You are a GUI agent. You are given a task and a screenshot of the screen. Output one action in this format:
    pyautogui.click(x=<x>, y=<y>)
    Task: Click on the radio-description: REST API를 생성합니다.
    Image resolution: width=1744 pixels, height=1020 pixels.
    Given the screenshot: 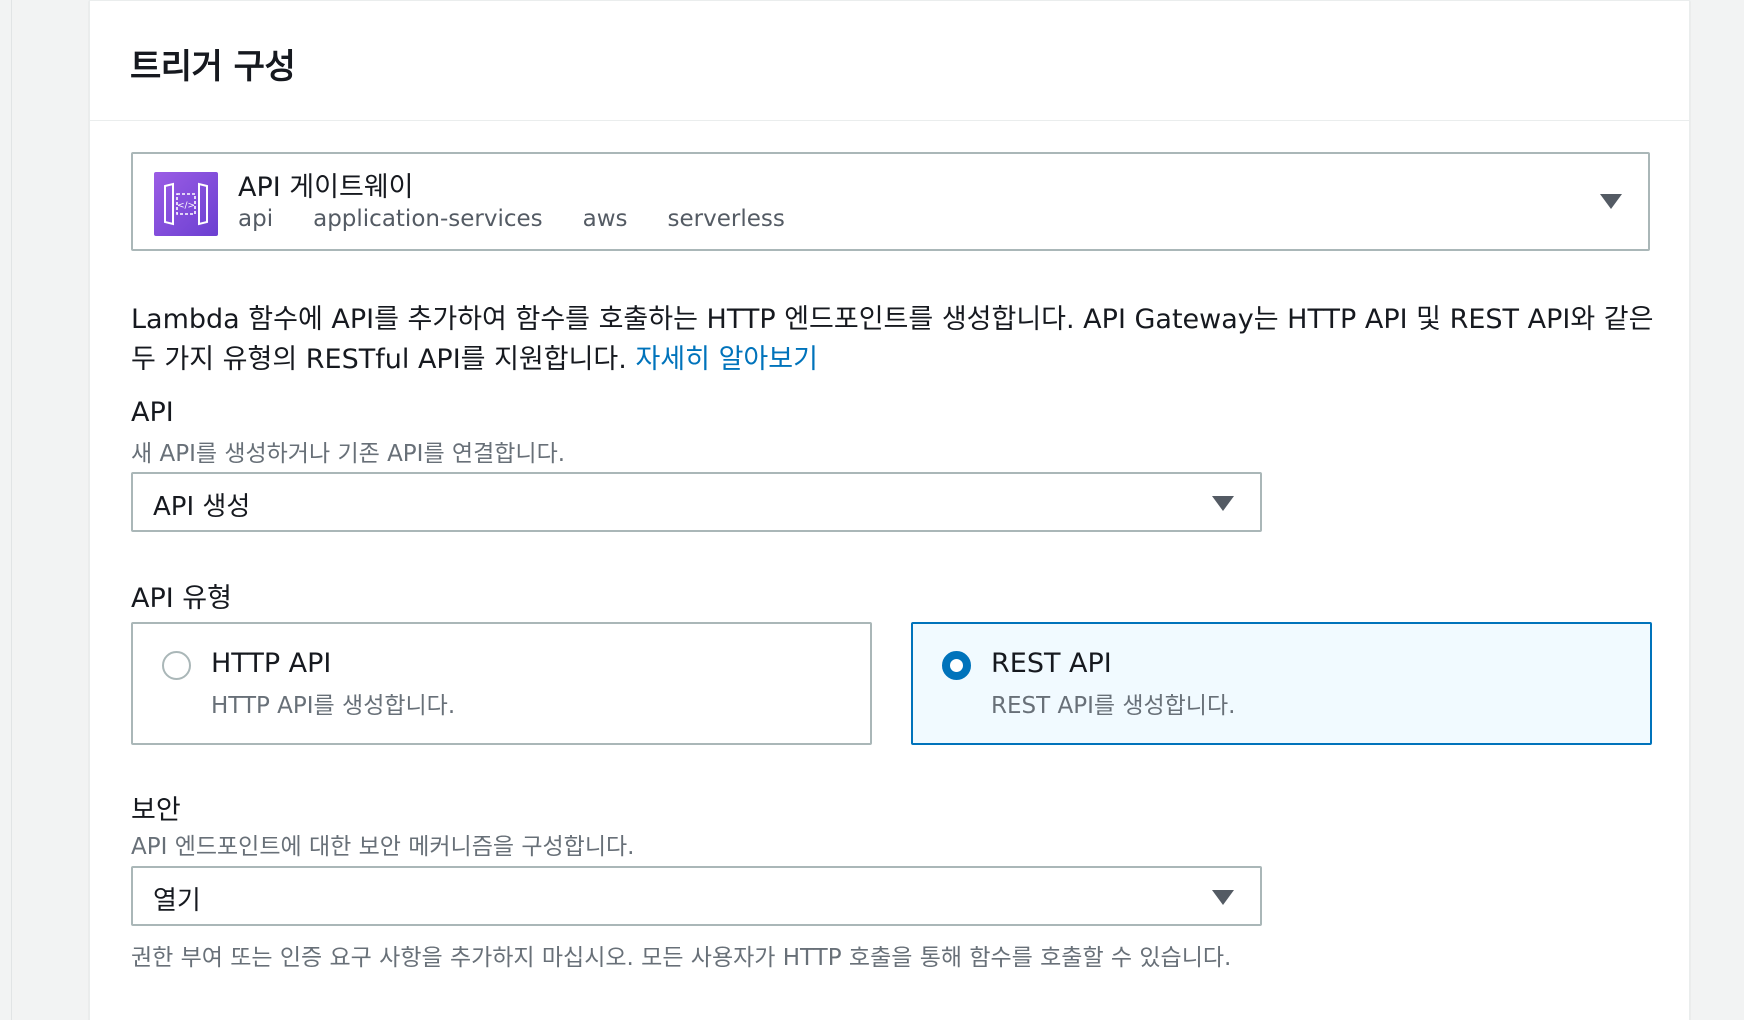 What is the action you would take?
    pyautogui.click(x=1113, y=706)
    